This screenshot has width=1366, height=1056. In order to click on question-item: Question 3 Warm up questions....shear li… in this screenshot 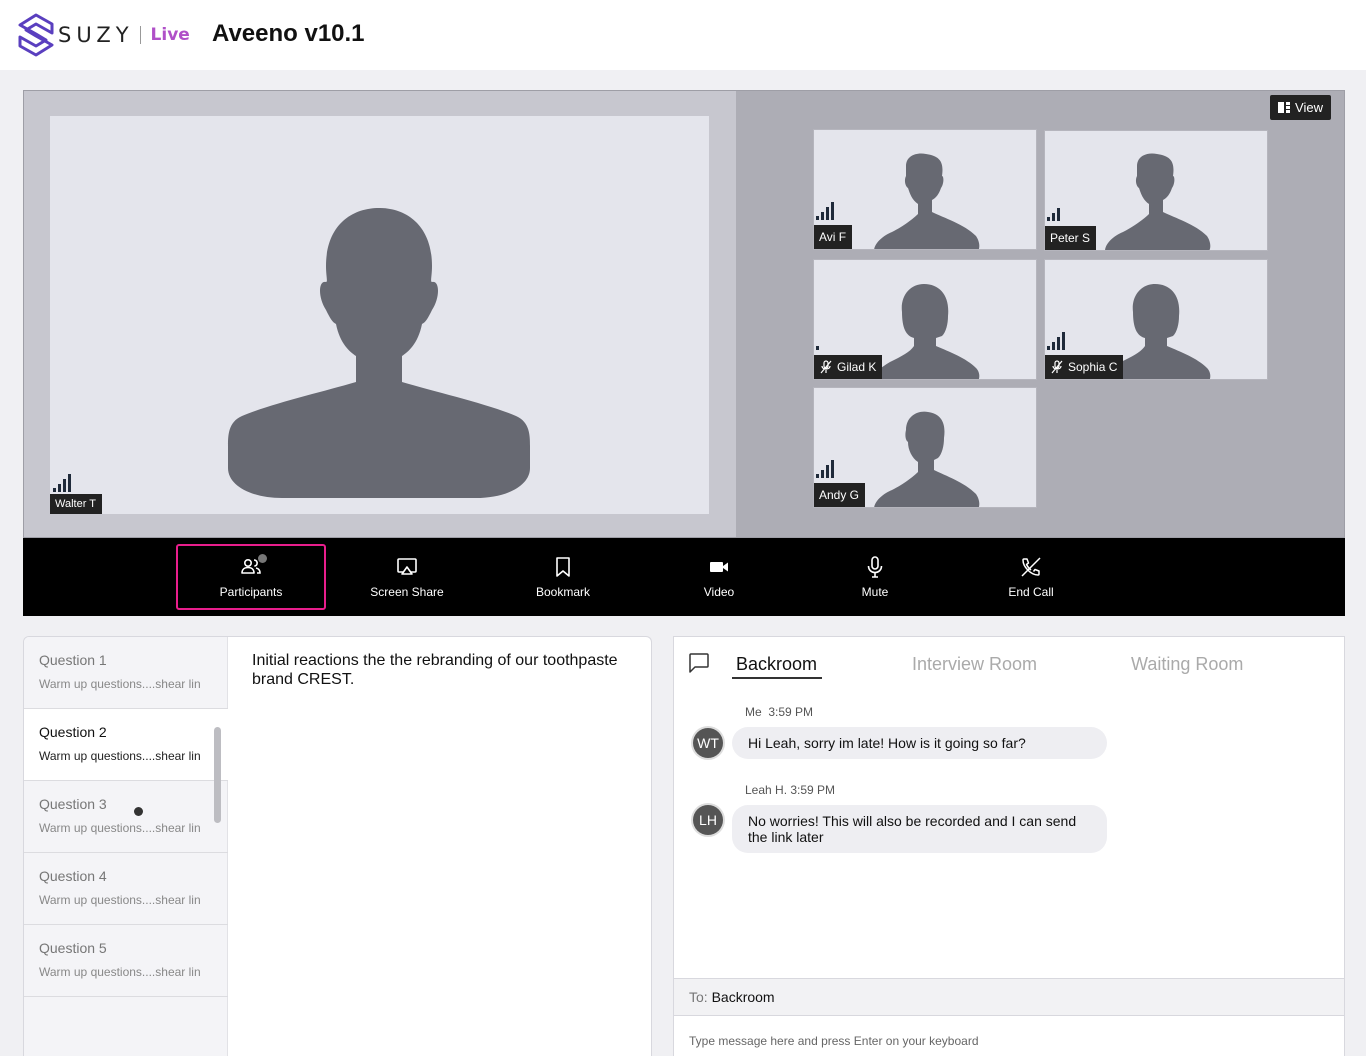, I will do `click(126, 817)`.